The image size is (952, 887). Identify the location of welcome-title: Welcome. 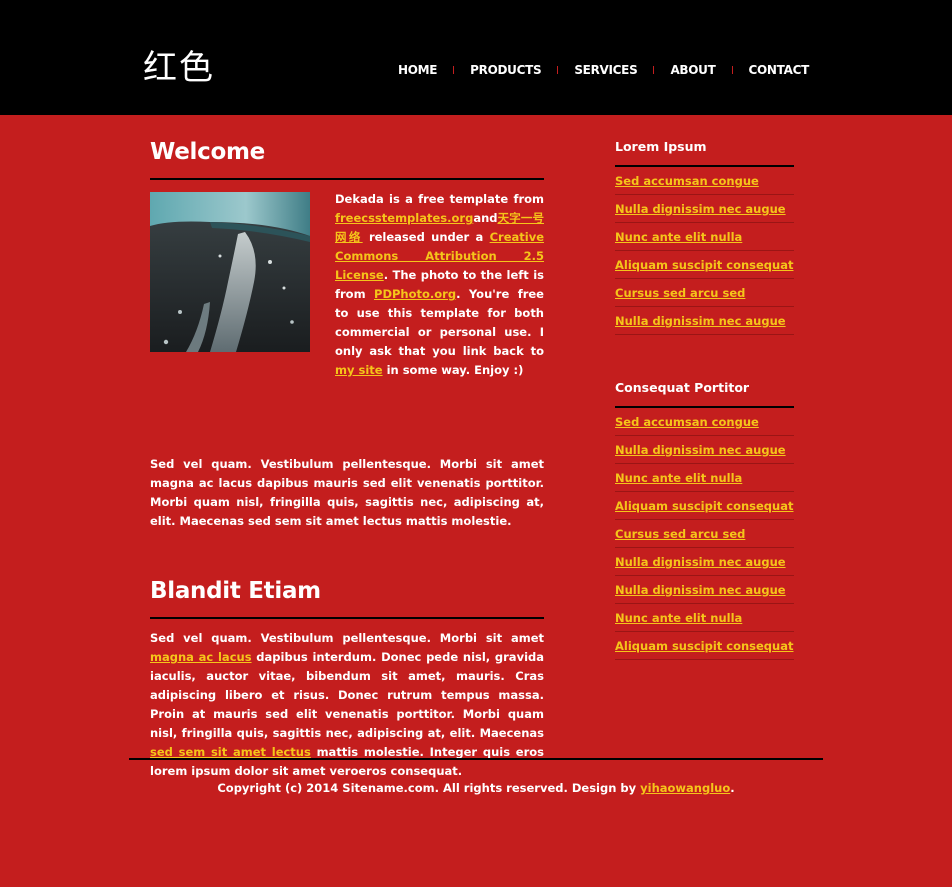
(207, 152).